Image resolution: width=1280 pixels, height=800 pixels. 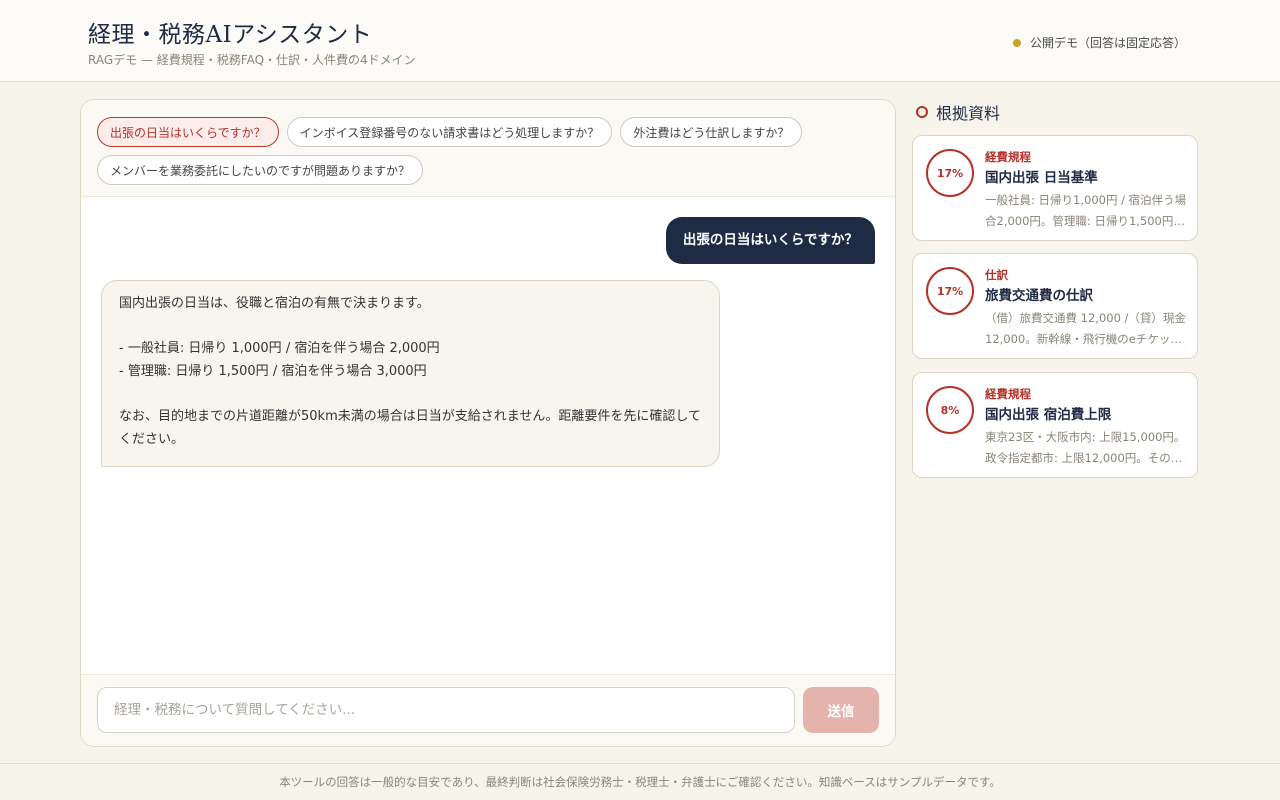 What do you see at coordinates (968, 113) in the screenshot?
I see `sources-heading-label: 根拠資料` at bounding box center [968, 113].